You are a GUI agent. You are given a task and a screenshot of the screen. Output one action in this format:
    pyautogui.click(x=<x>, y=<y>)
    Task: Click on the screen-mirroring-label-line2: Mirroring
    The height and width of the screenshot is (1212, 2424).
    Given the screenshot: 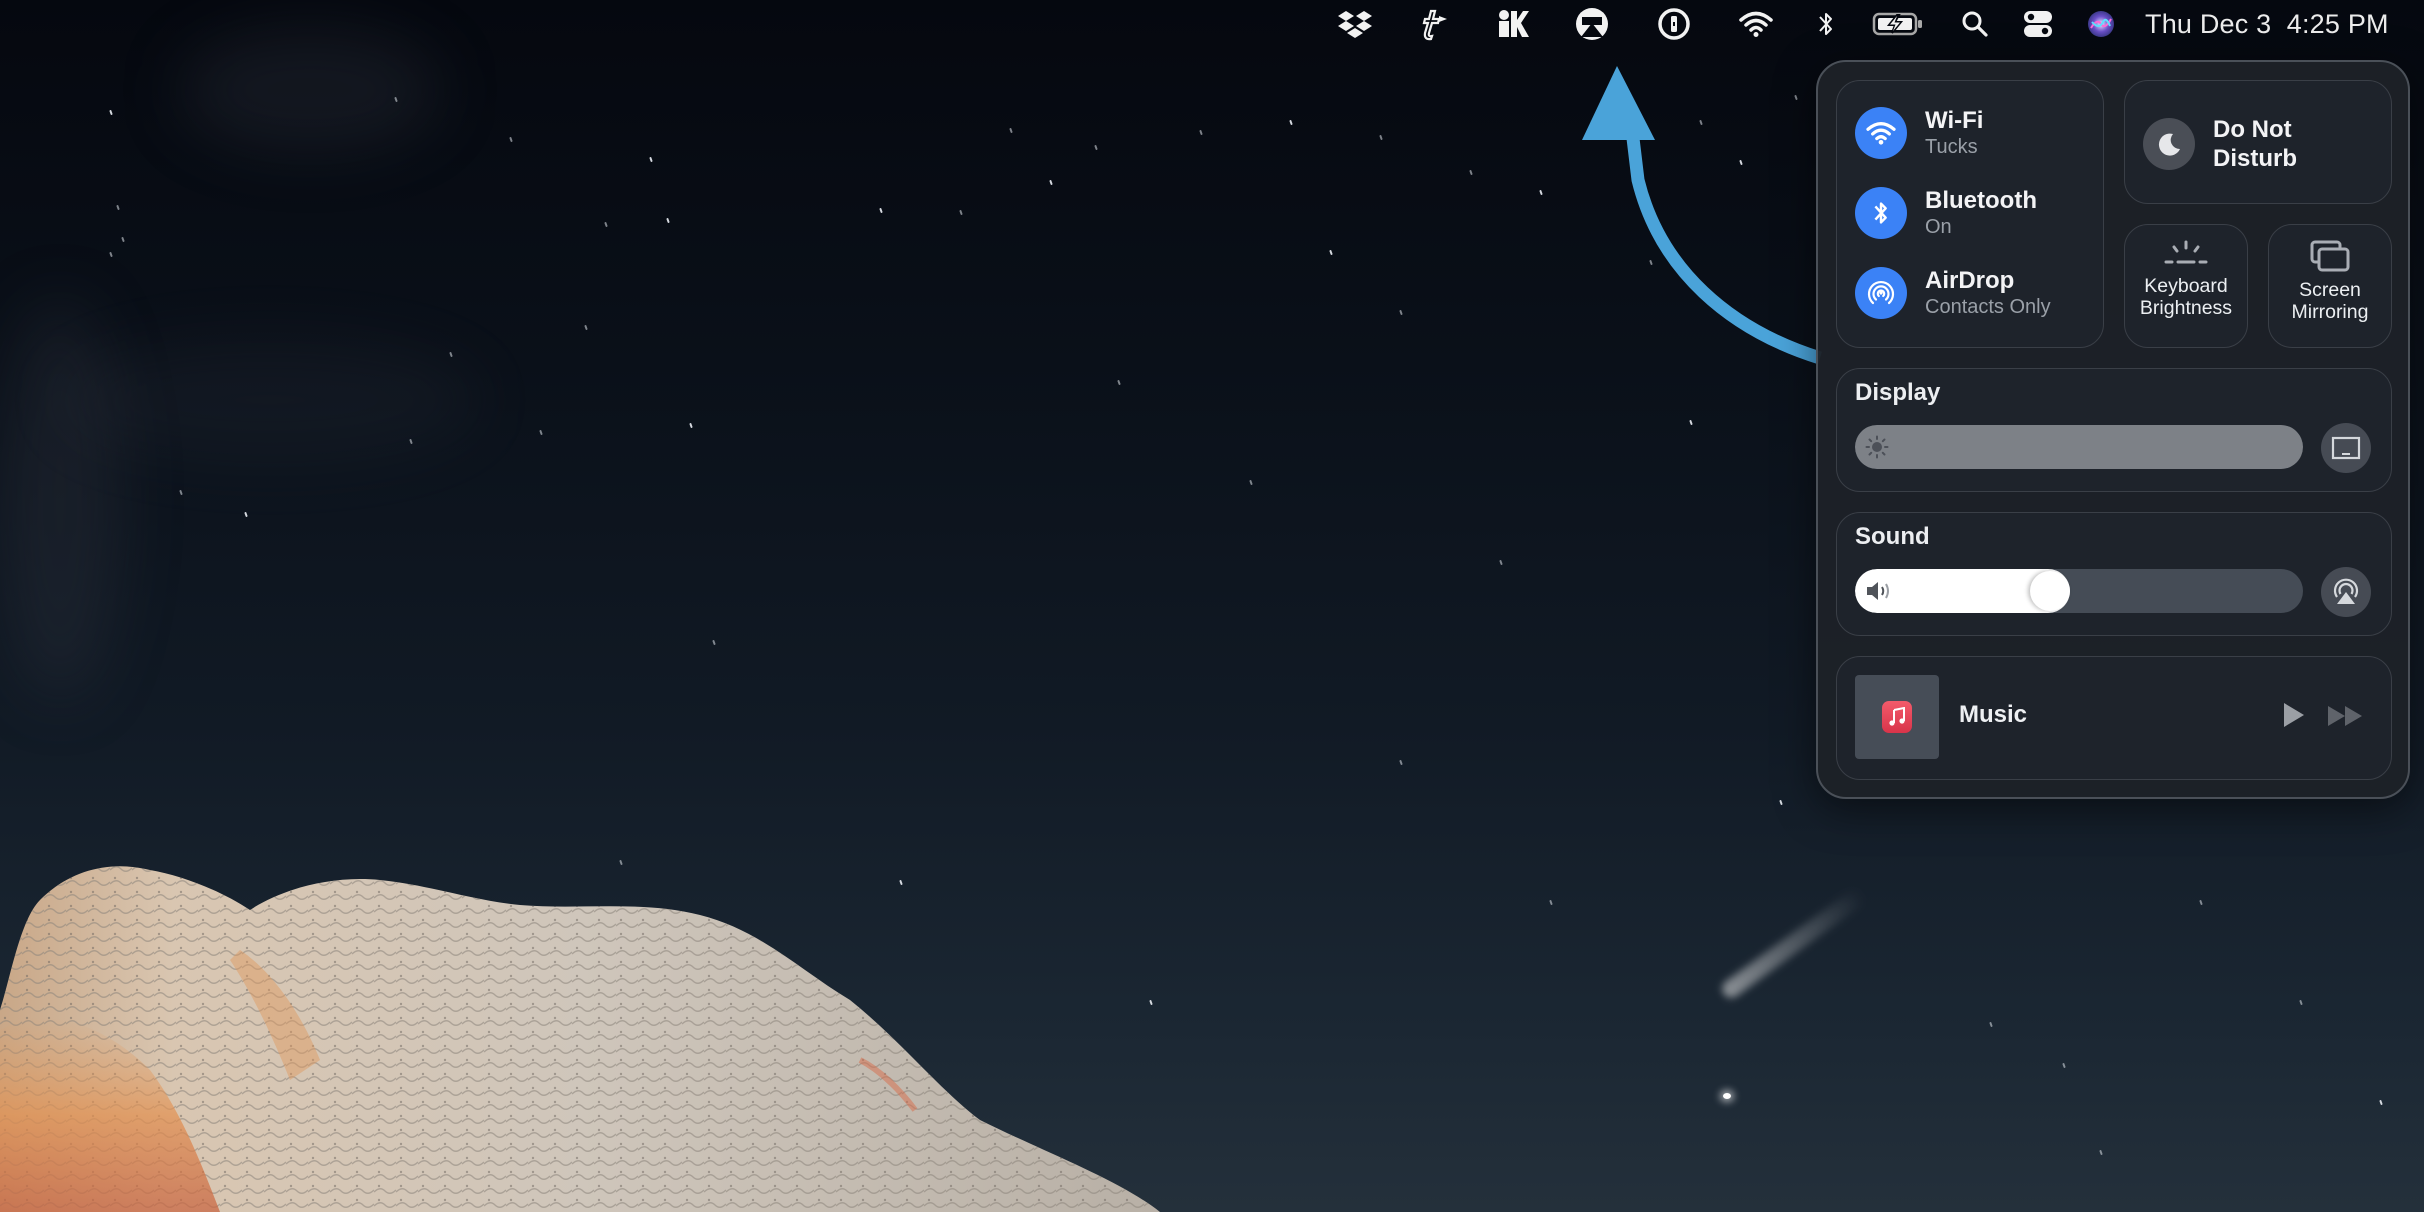 What is the action you would take?
    pyautogui.click(x=2330, y=312)
    